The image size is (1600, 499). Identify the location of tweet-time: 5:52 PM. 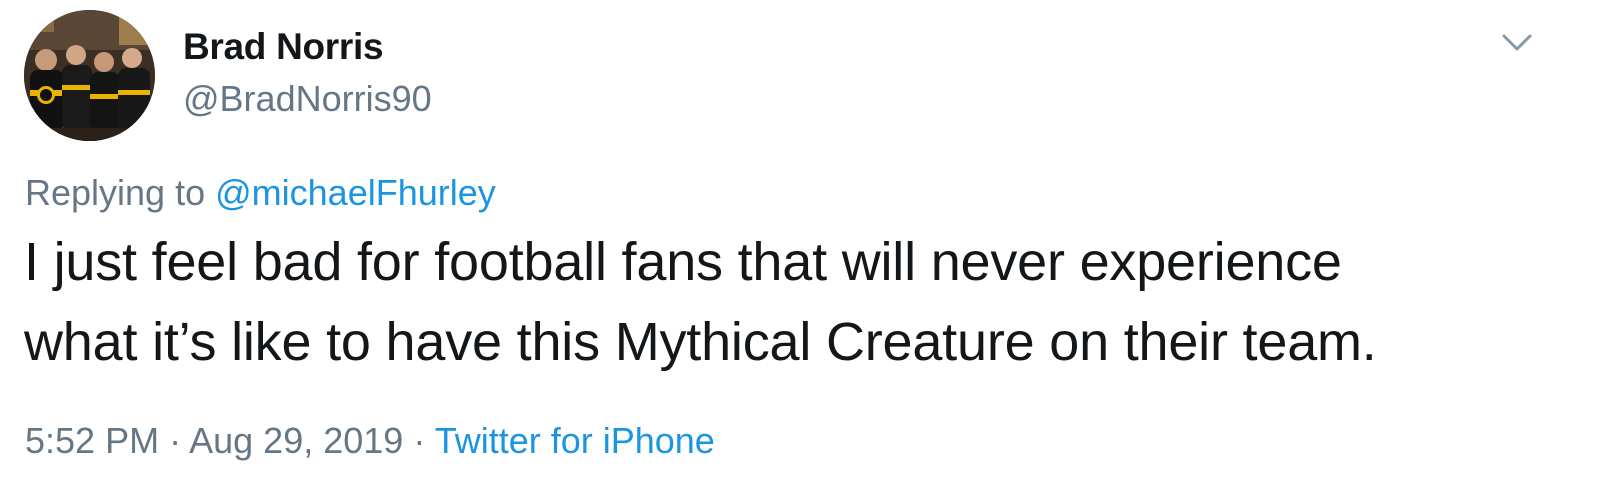
(92, 440).